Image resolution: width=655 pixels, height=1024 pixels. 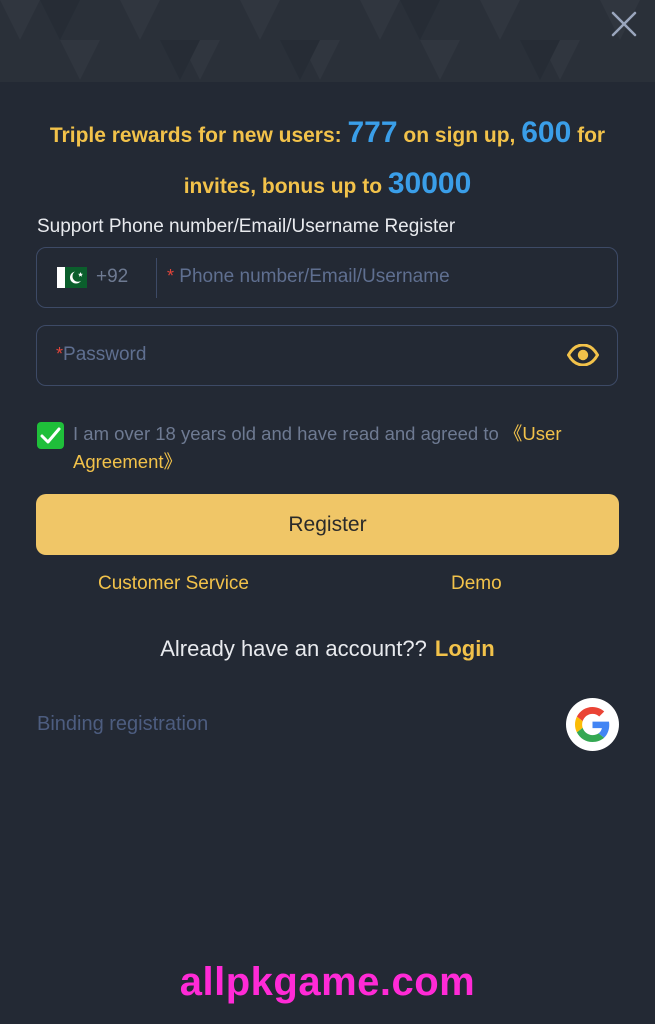 What do you see at coordinates (173, 584) in the screenshot?
I see `customer-service-link: Customer Service` at bounding box center [173, 584].